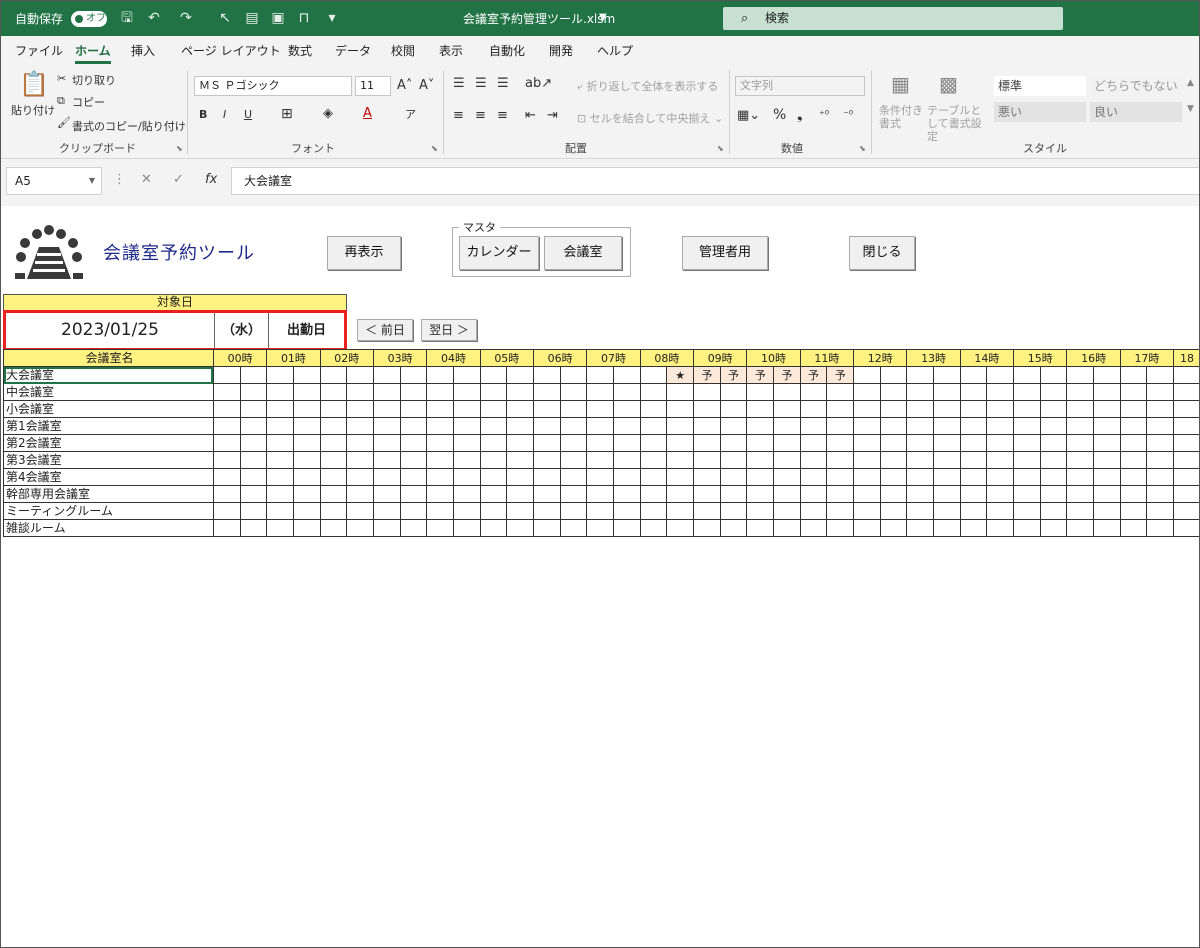  I want to click on style-good: 良い, so click(1136, 112).